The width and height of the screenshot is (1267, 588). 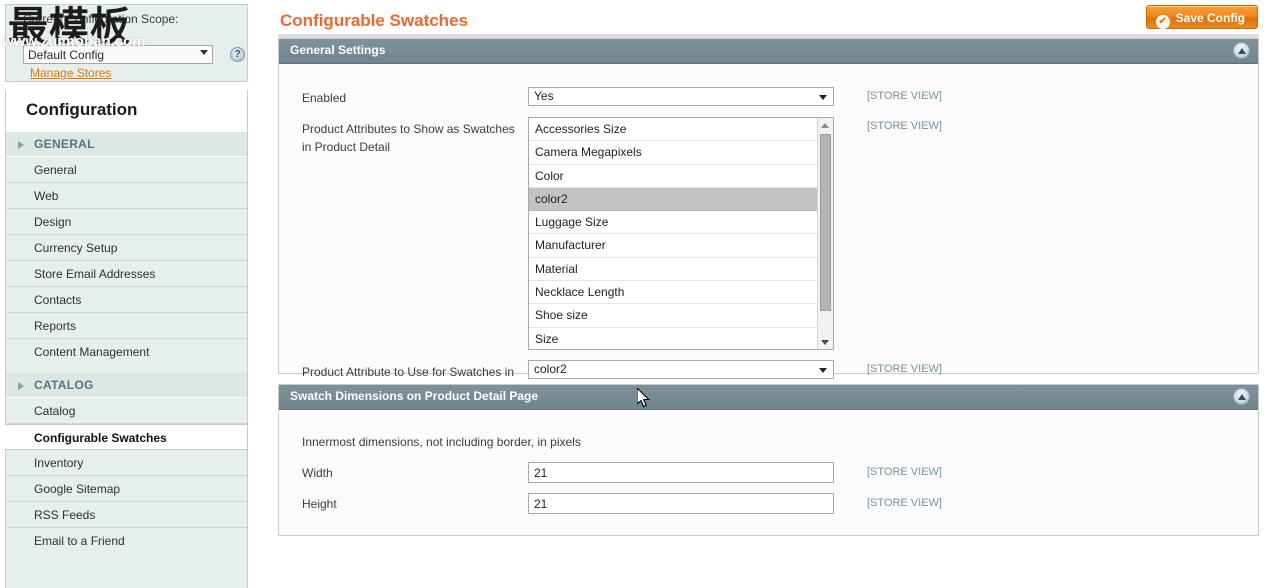 I want to click on sidebar-item-content-management: Content Management, so click(x=126, y=352).